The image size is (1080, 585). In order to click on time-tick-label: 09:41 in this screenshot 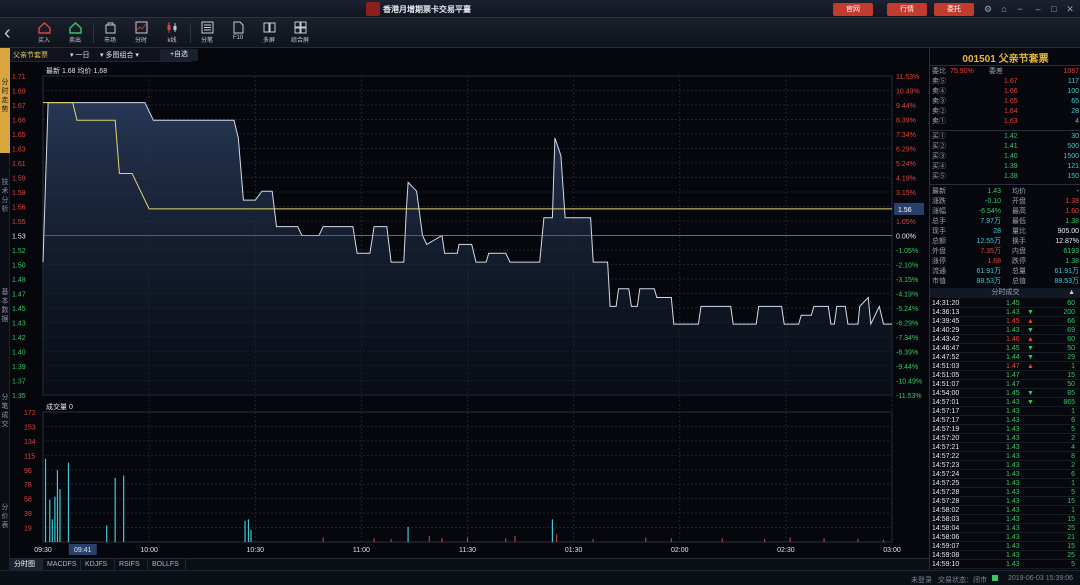, I will do `click(83, 550)`.